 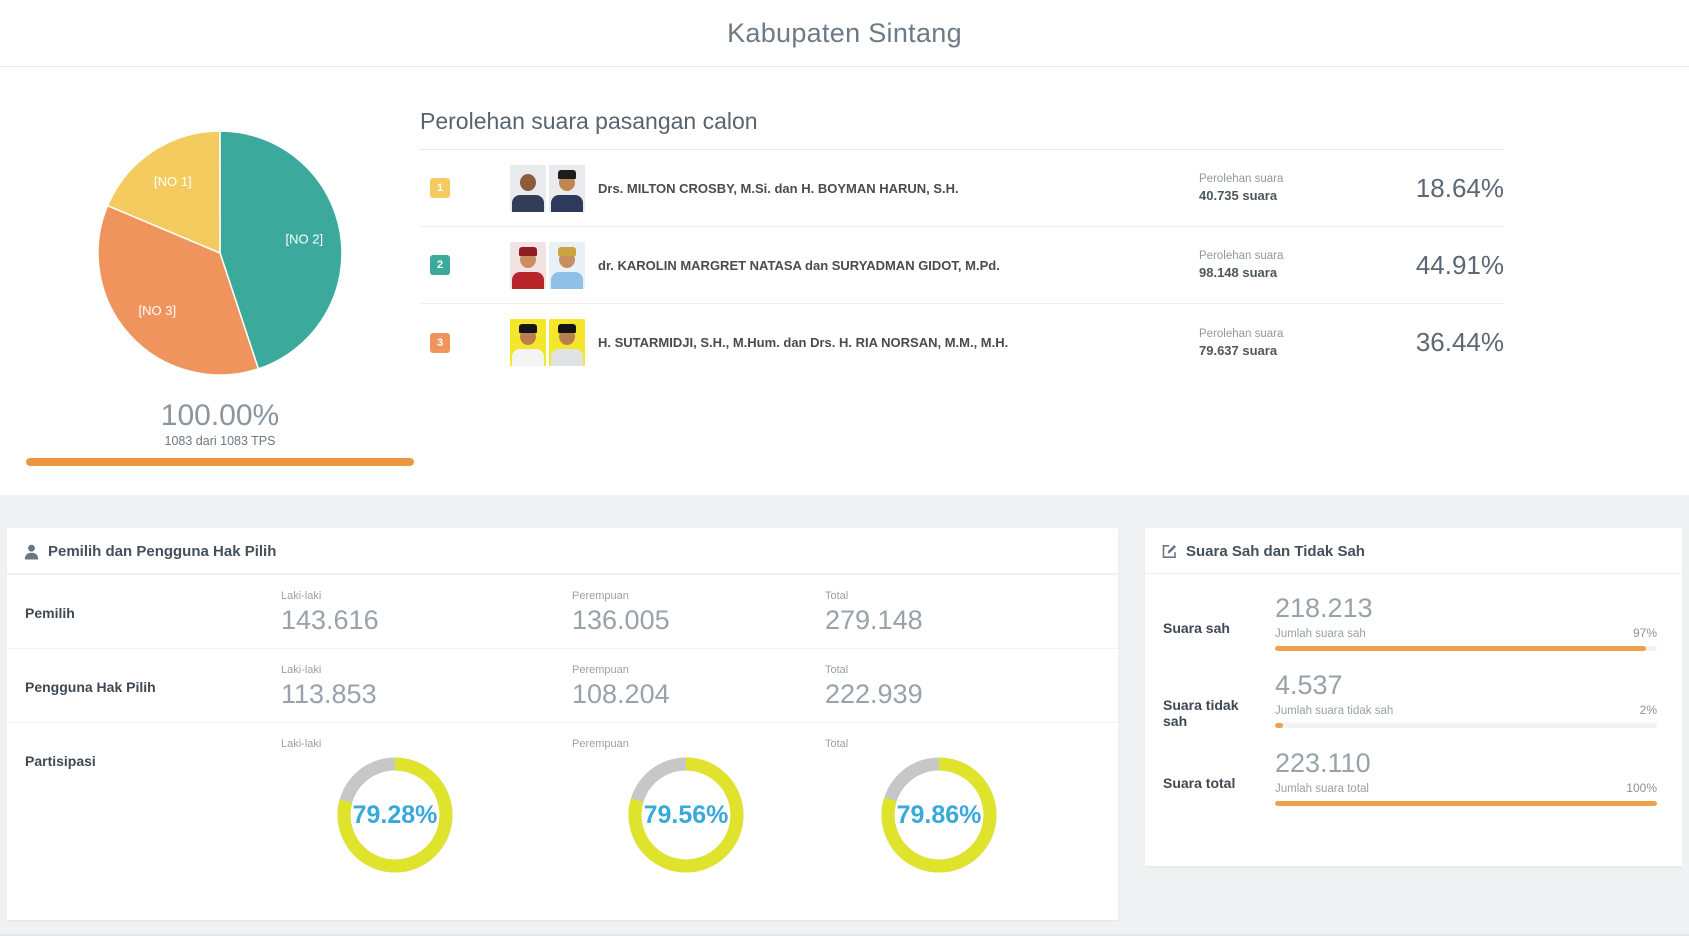 What do you see at coordinates (1460, 777) in the screenshot?
I see `votes-row-body: 223.110 Jumlah suara total 100%` at bounding box center [1460, 777].